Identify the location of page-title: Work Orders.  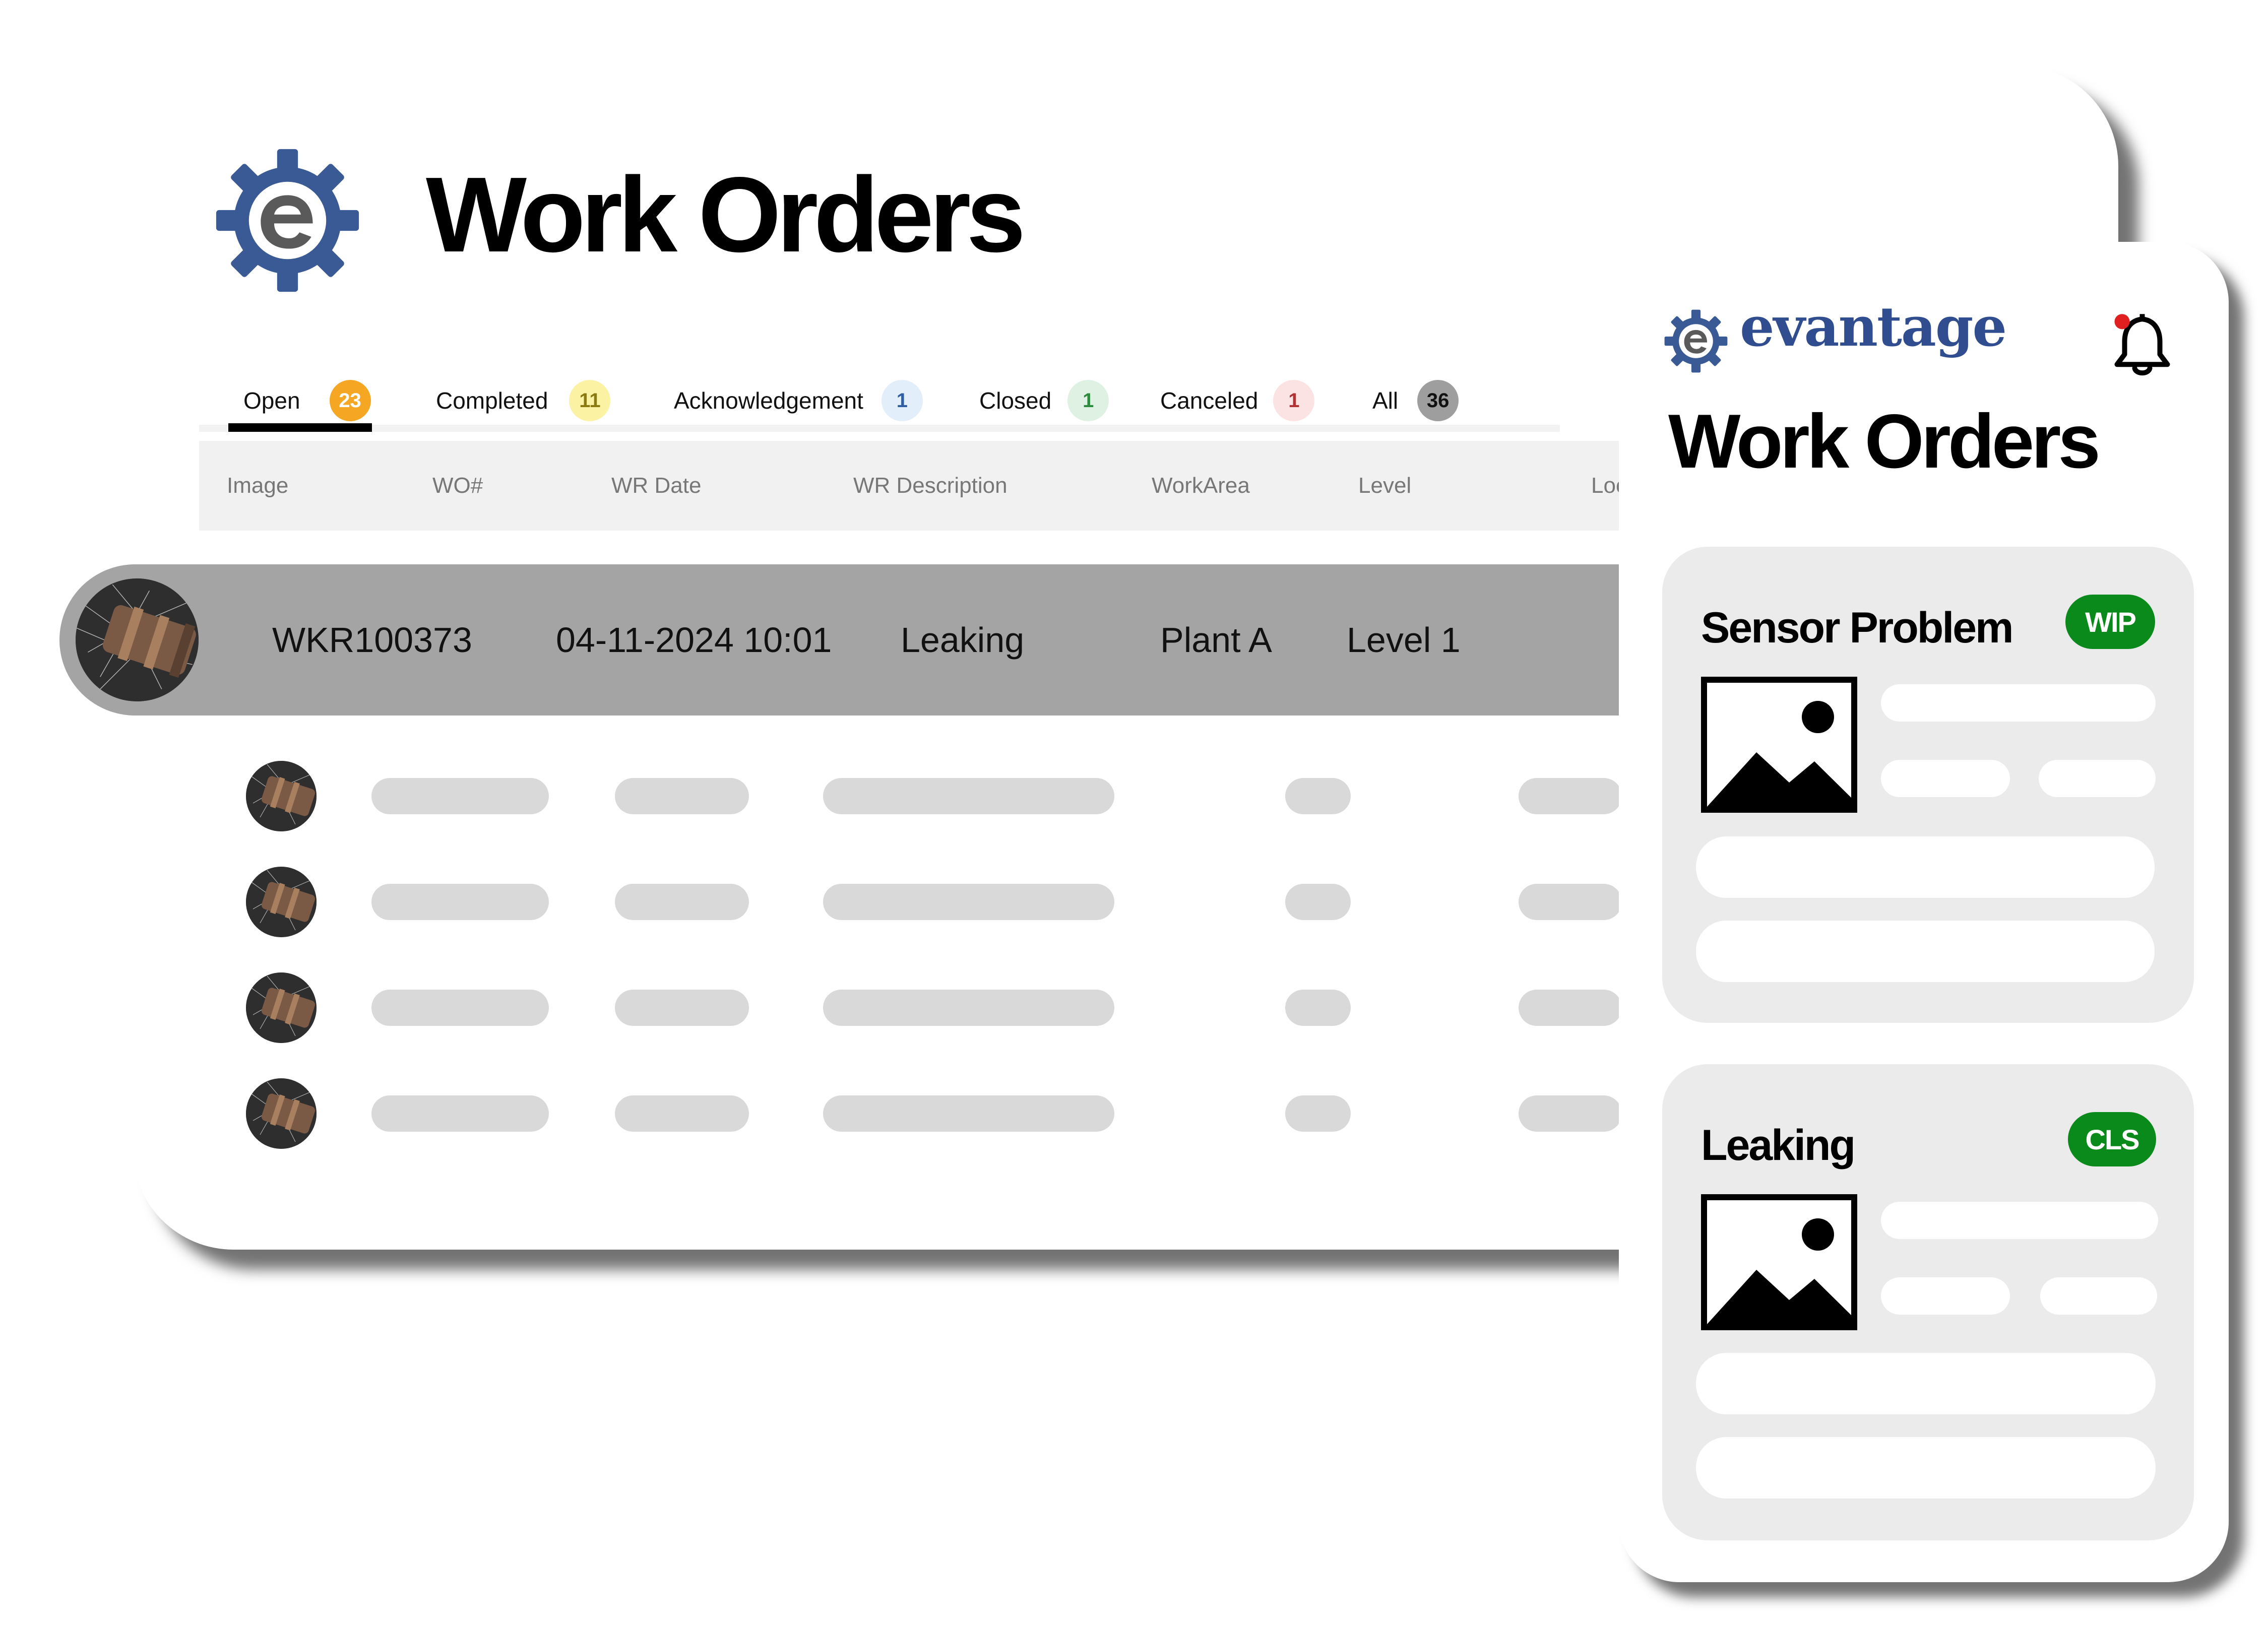
(726, 214).